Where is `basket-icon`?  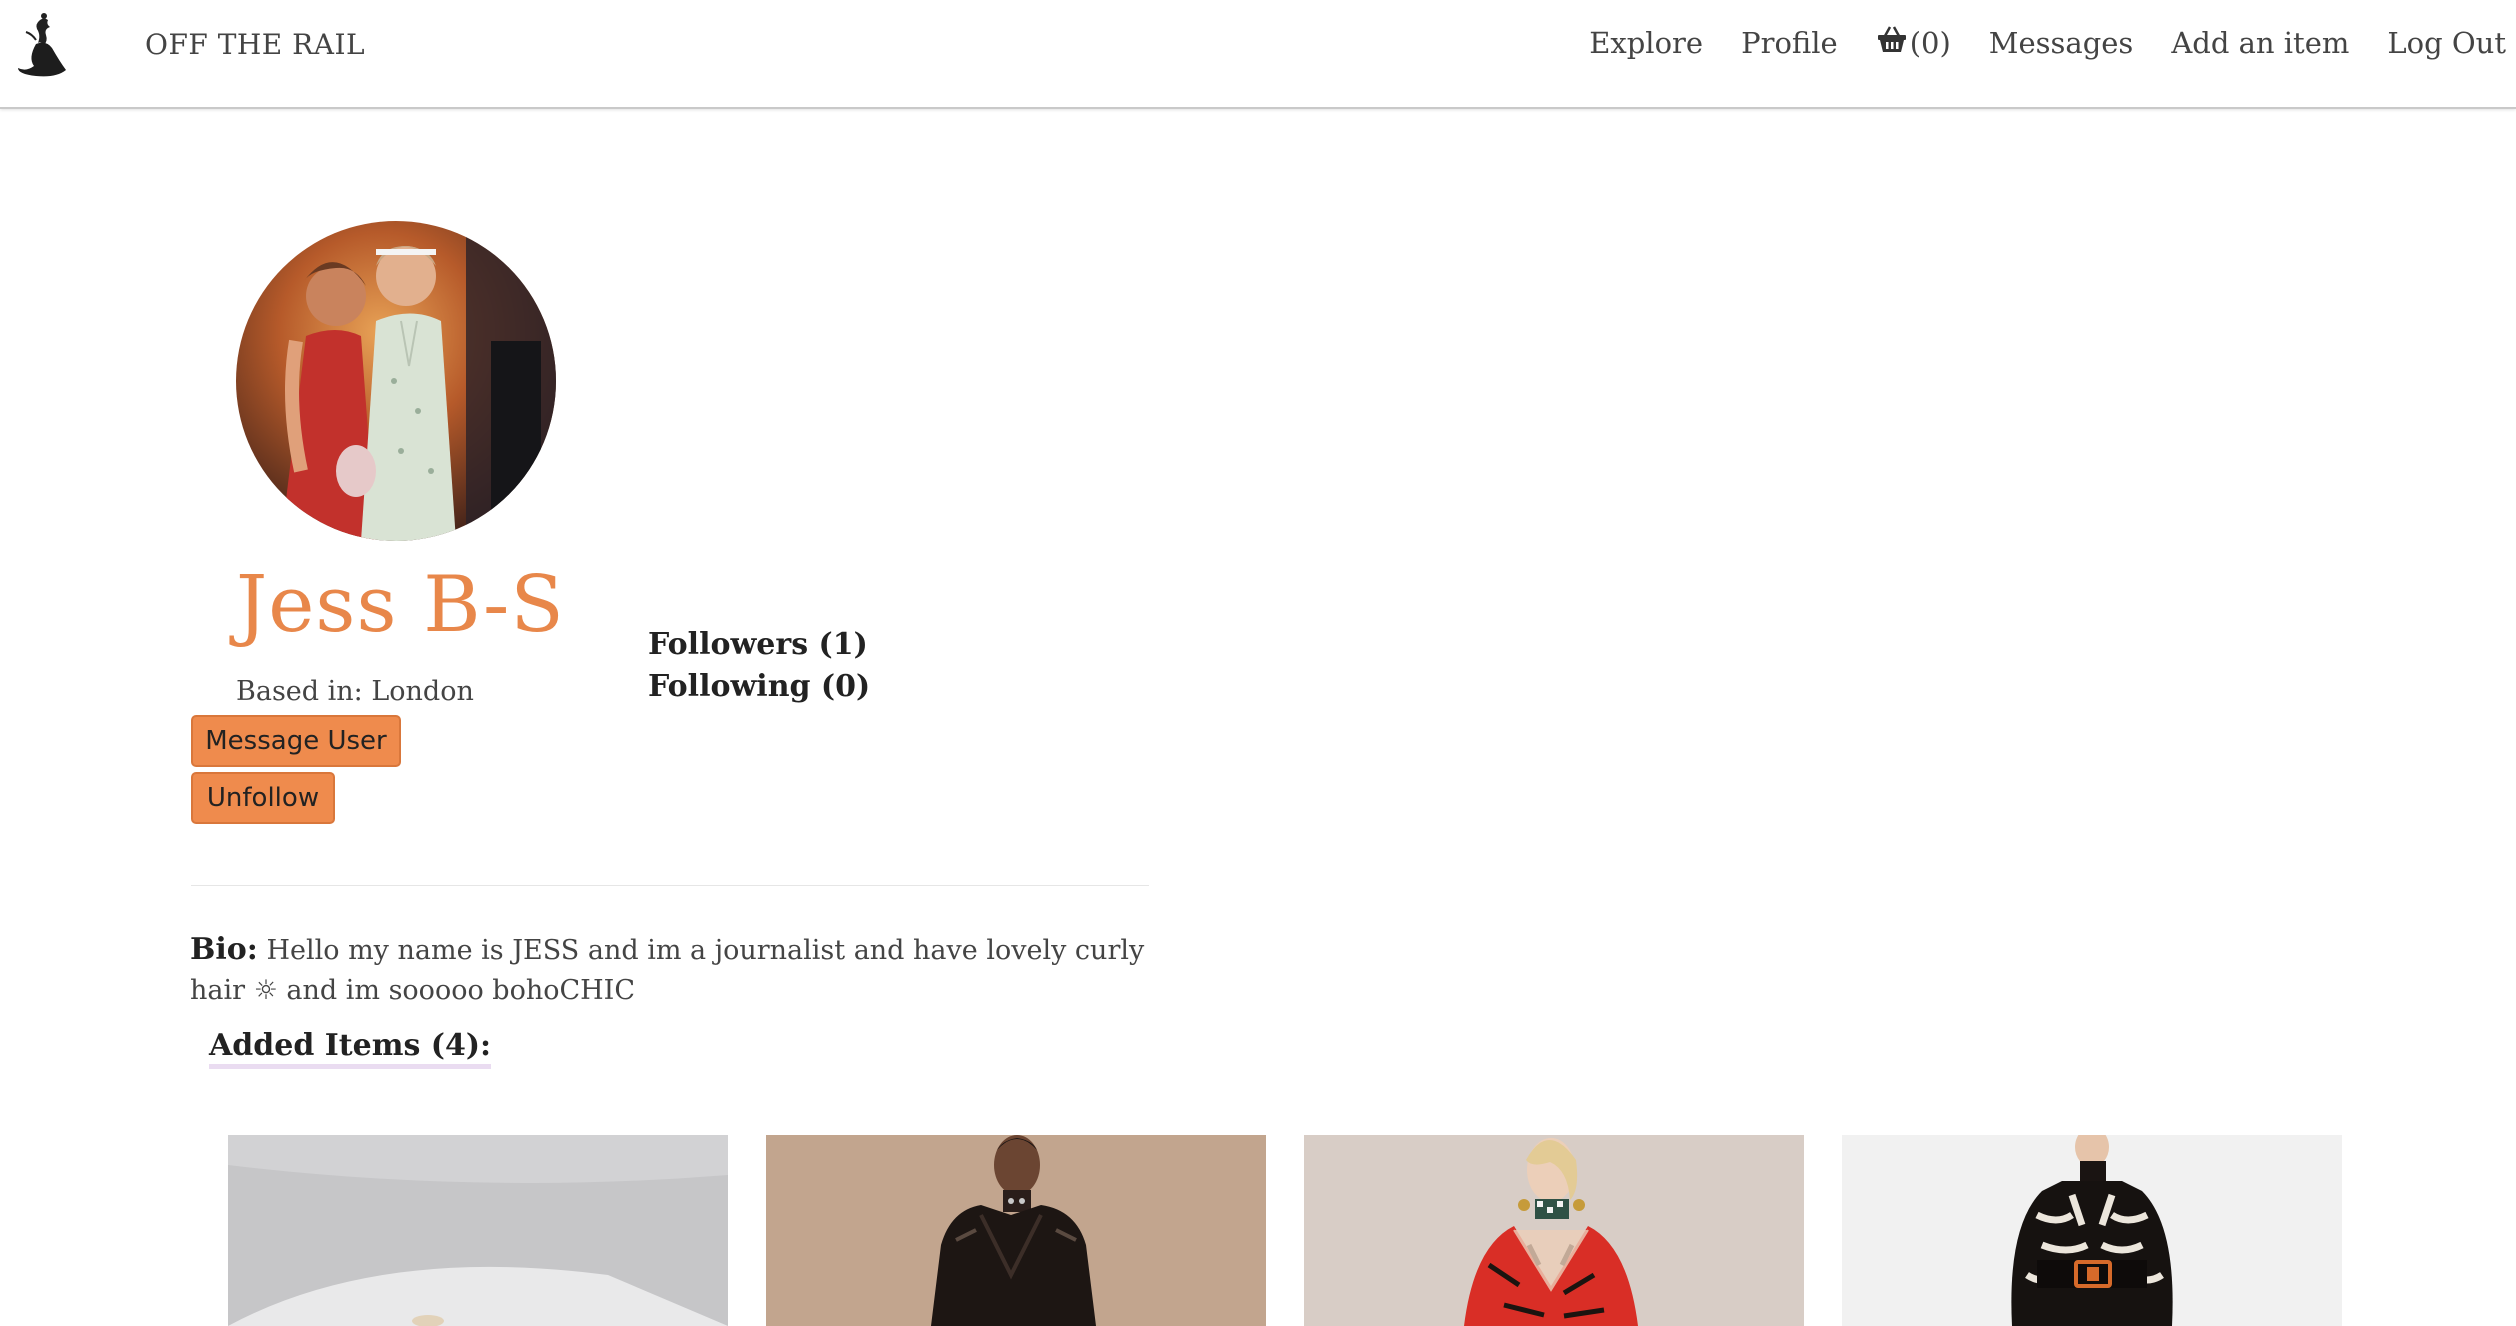 basket-icon is located at coordinates (1892, 39).